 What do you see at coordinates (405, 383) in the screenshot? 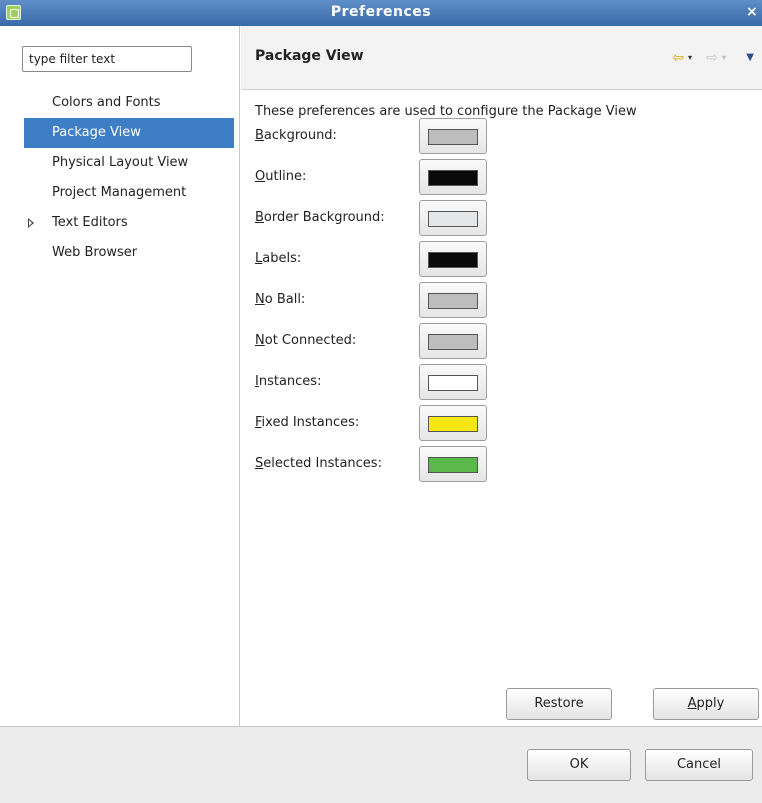
I see `color-preference-row: Instances:` at bounding box center [405, 383].